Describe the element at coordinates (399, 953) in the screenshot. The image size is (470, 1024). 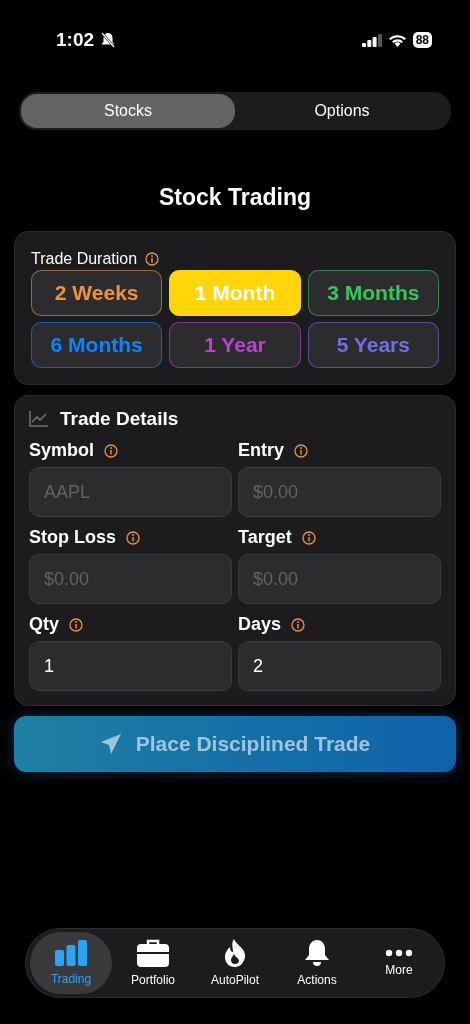
I see `more-icon` at that location.